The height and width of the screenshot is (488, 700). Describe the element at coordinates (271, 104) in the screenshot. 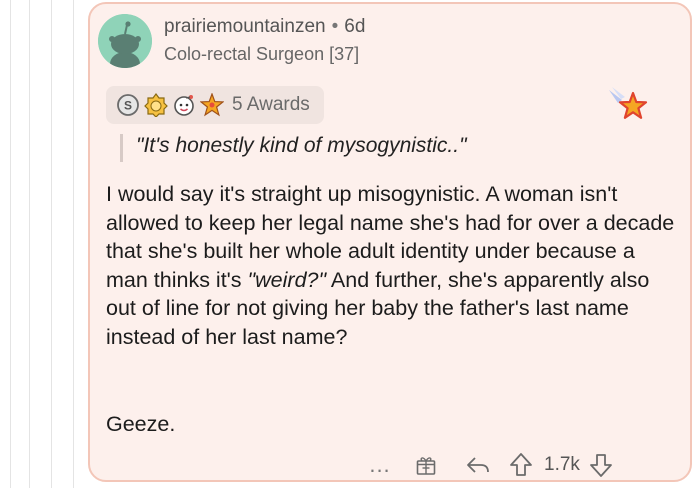

I see `awards-count-label: 5 Awards` at that location.